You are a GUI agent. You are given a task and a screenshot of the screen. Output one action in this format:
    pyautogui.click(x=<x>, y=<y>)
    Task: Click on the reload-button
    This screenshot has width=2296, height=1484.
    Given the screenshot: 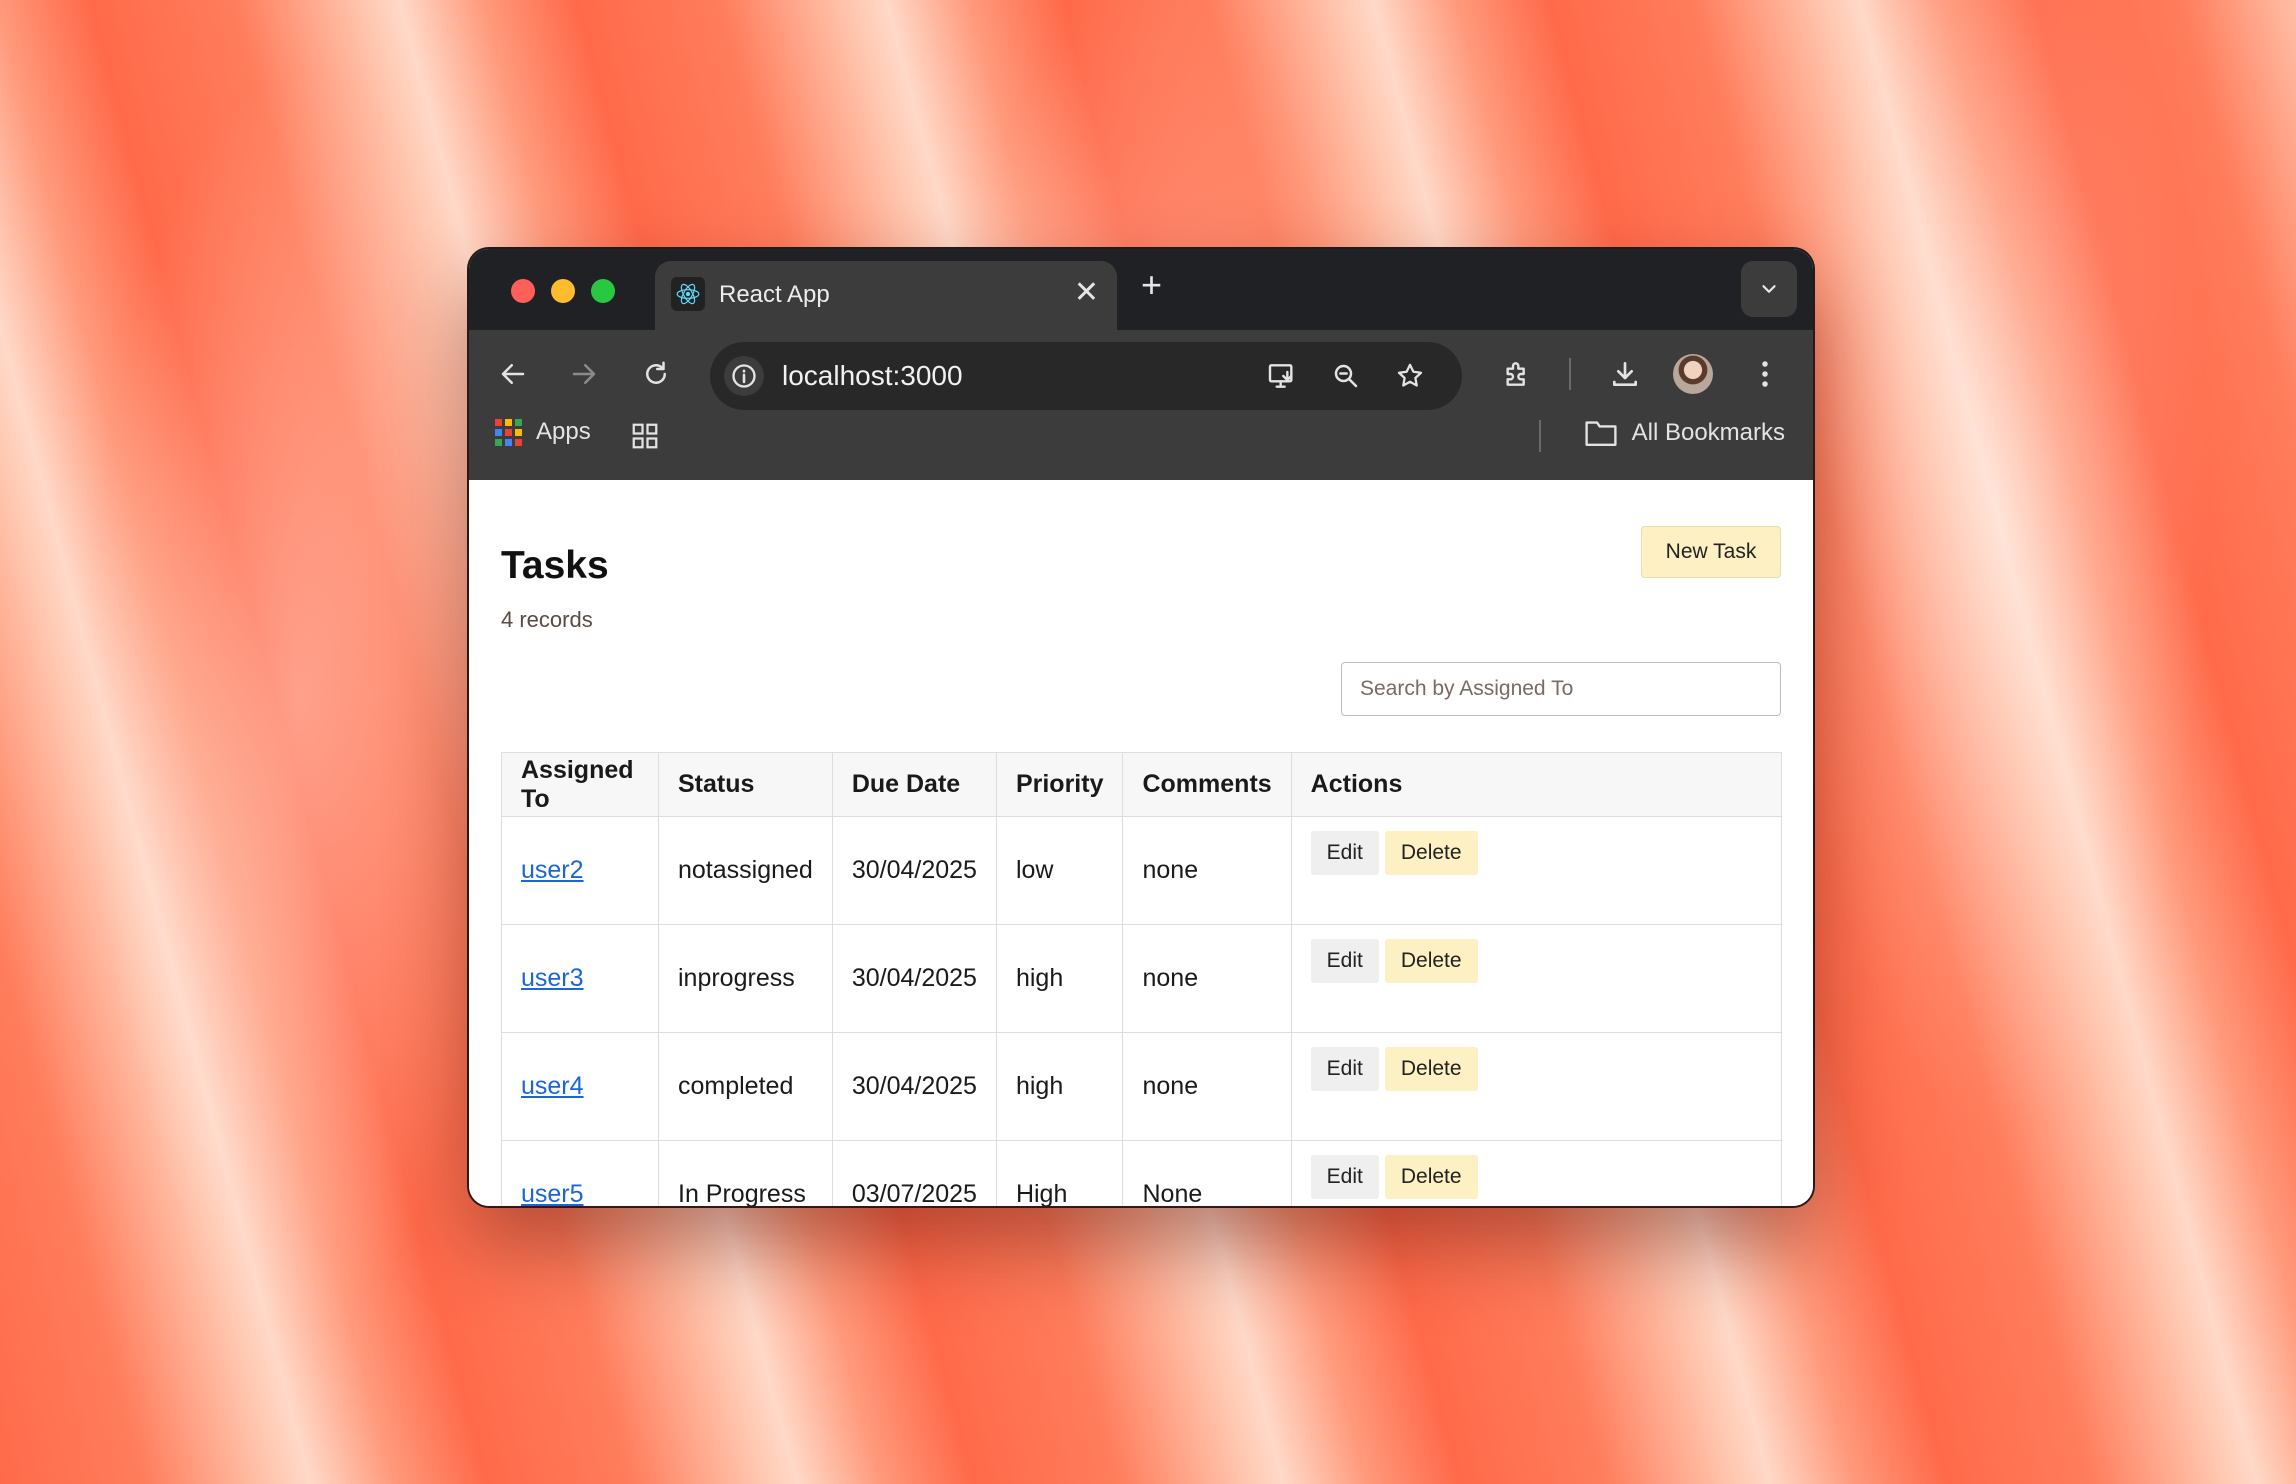 What is the action you would take?
    pyautogui.click(x=656, y=374)
    